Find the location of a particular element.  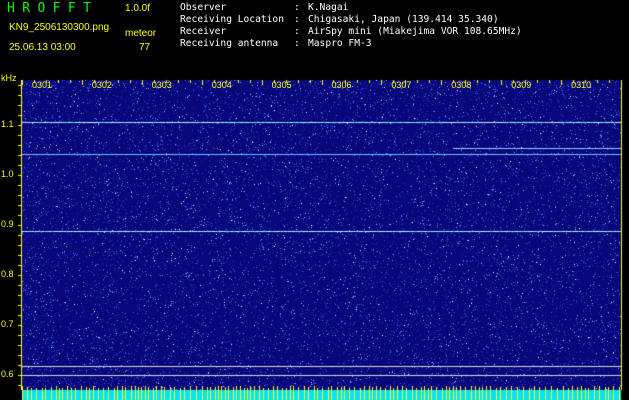

y-tick-label: 0.8 is located at coordinates (7, 274).